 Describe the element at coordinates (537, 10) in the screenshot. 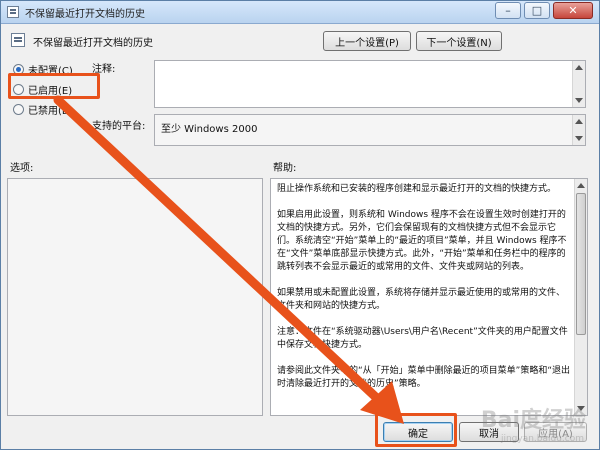

I see `maximize-icon: □` at that location.